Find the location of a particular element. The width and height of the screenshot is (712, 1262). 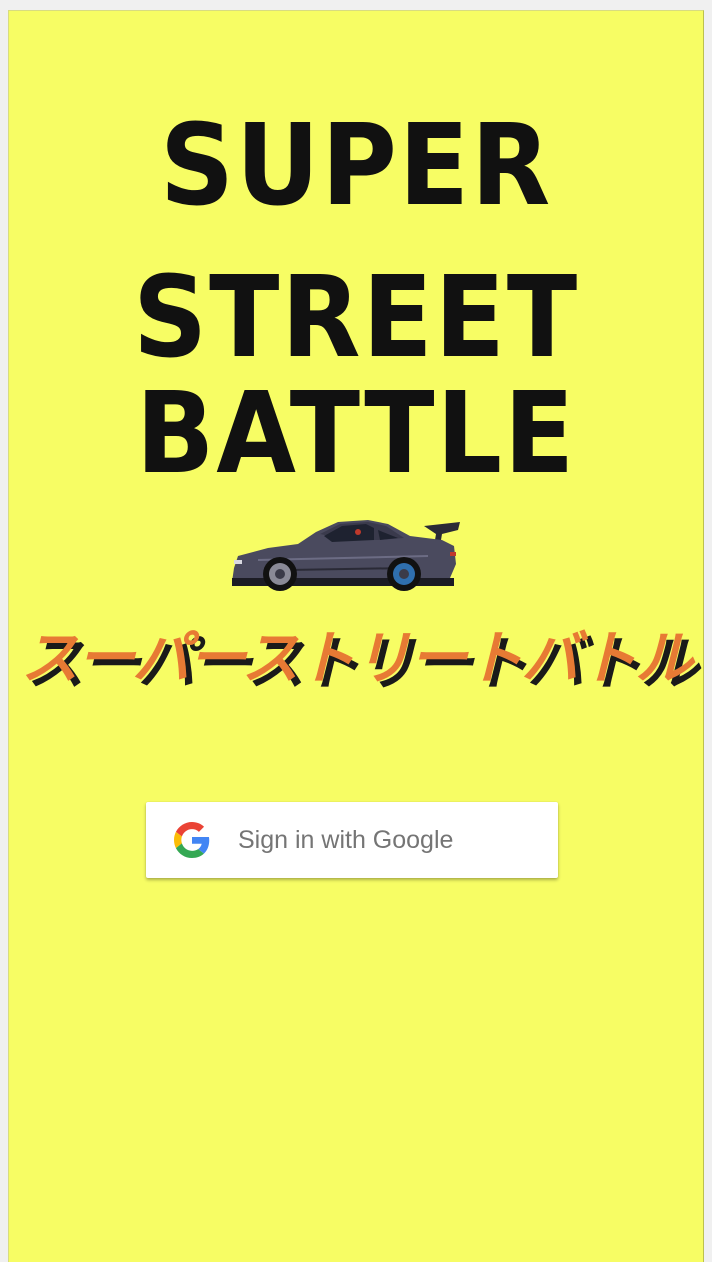

title-super: SUPER is located at coordinates (356, 166).